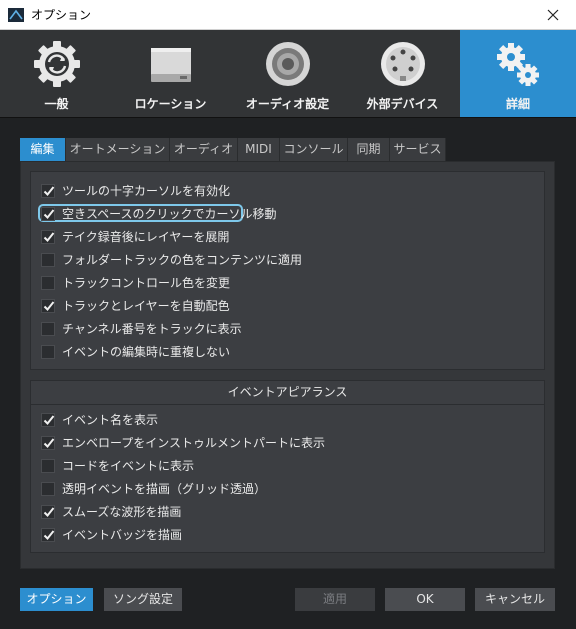  I want to click on gears-icon, so click(518, 64).